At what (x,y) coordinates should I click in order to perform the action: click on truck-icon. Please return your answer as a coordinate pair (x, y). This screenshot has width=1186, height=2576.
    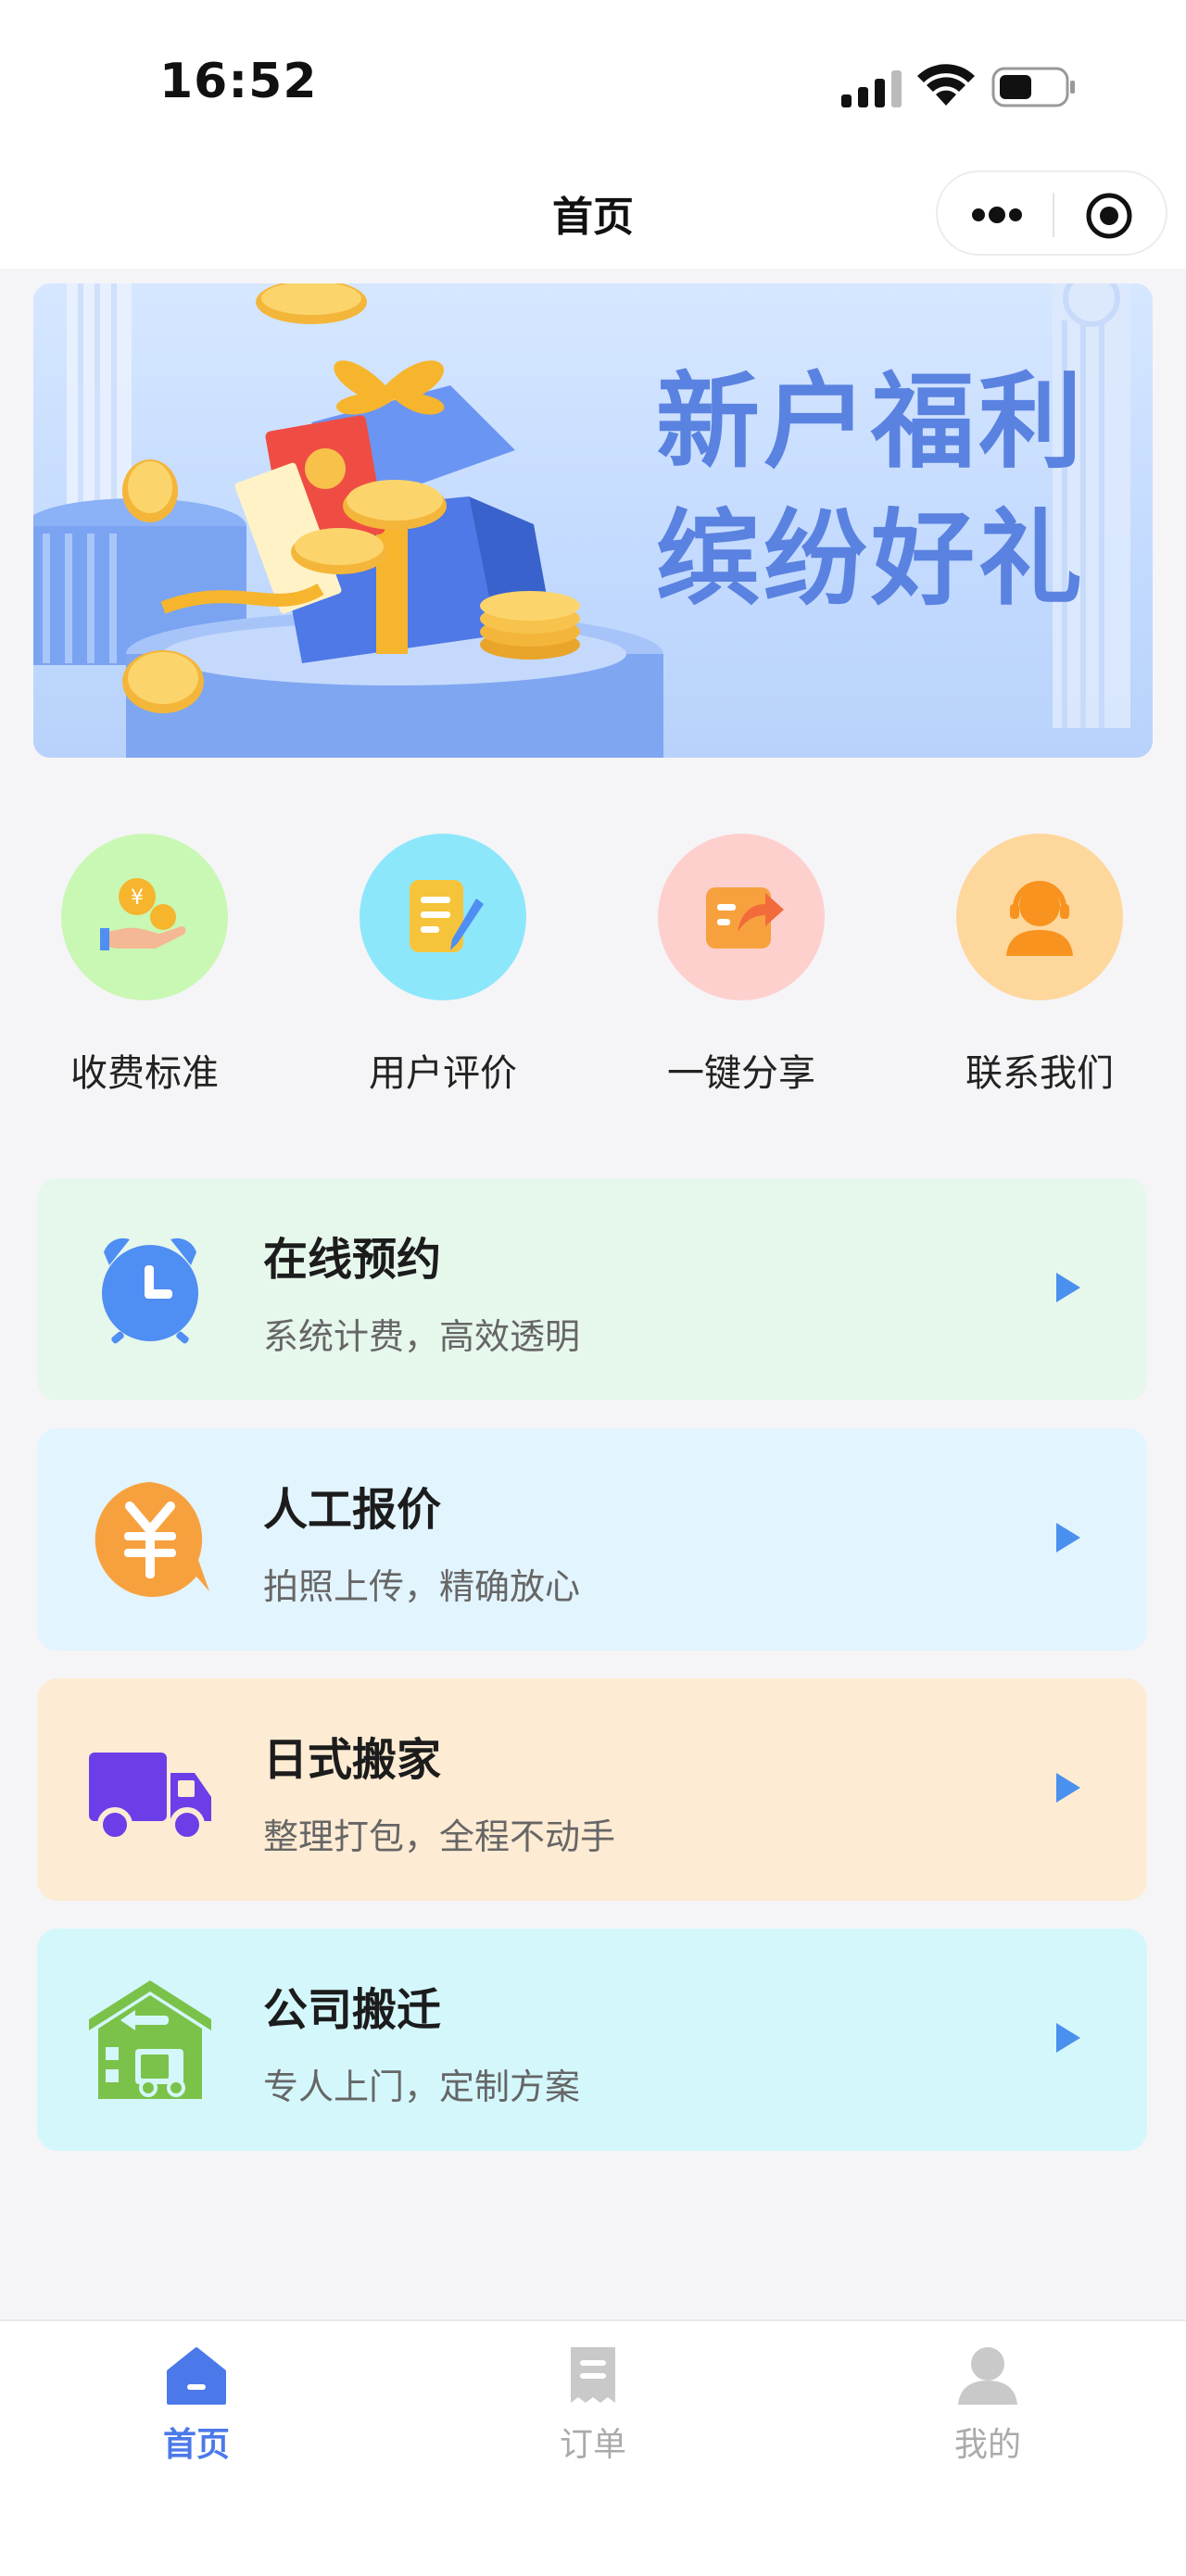
    Looking at the image, I should click on (150, 1797).